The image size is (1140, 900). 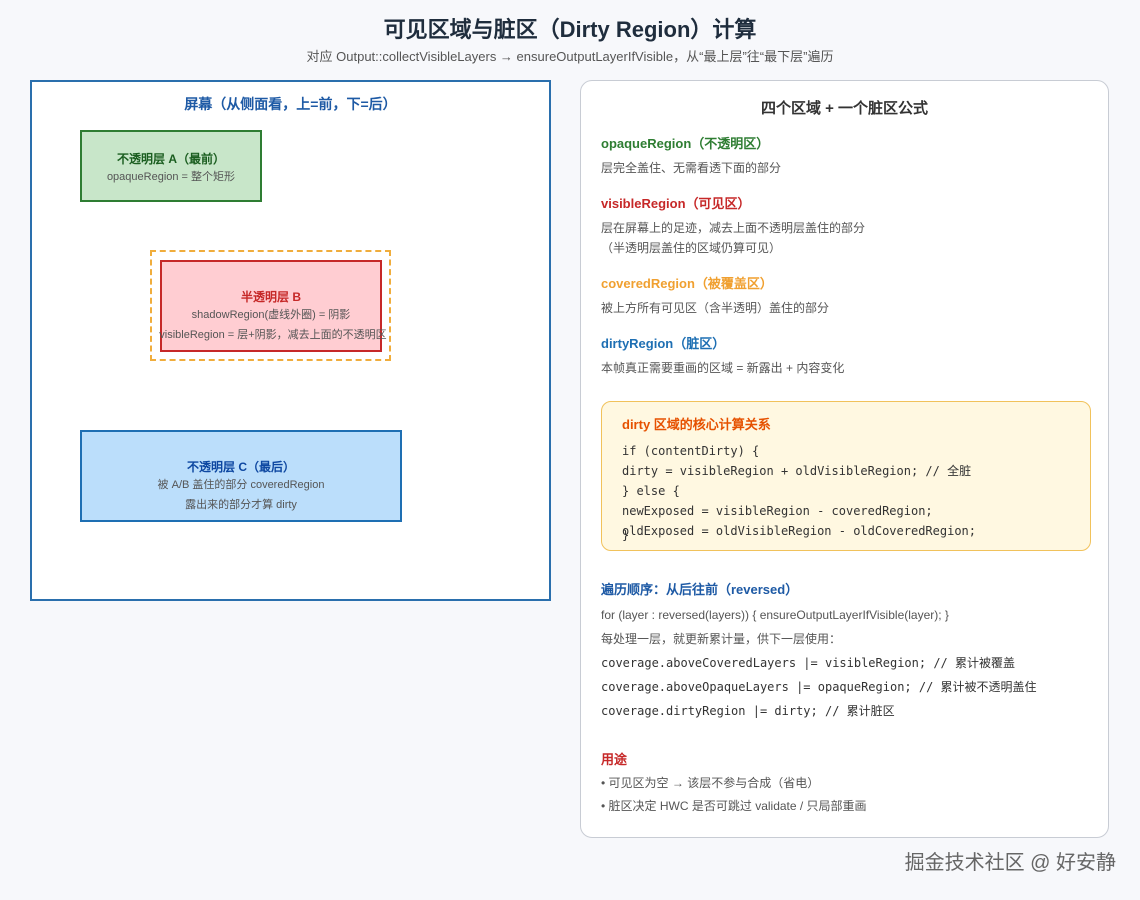 I want to click on layer-b-desc-2: visibleRegion = 层+阴影，减去上面的不透明区, so click(x=273, y=335).